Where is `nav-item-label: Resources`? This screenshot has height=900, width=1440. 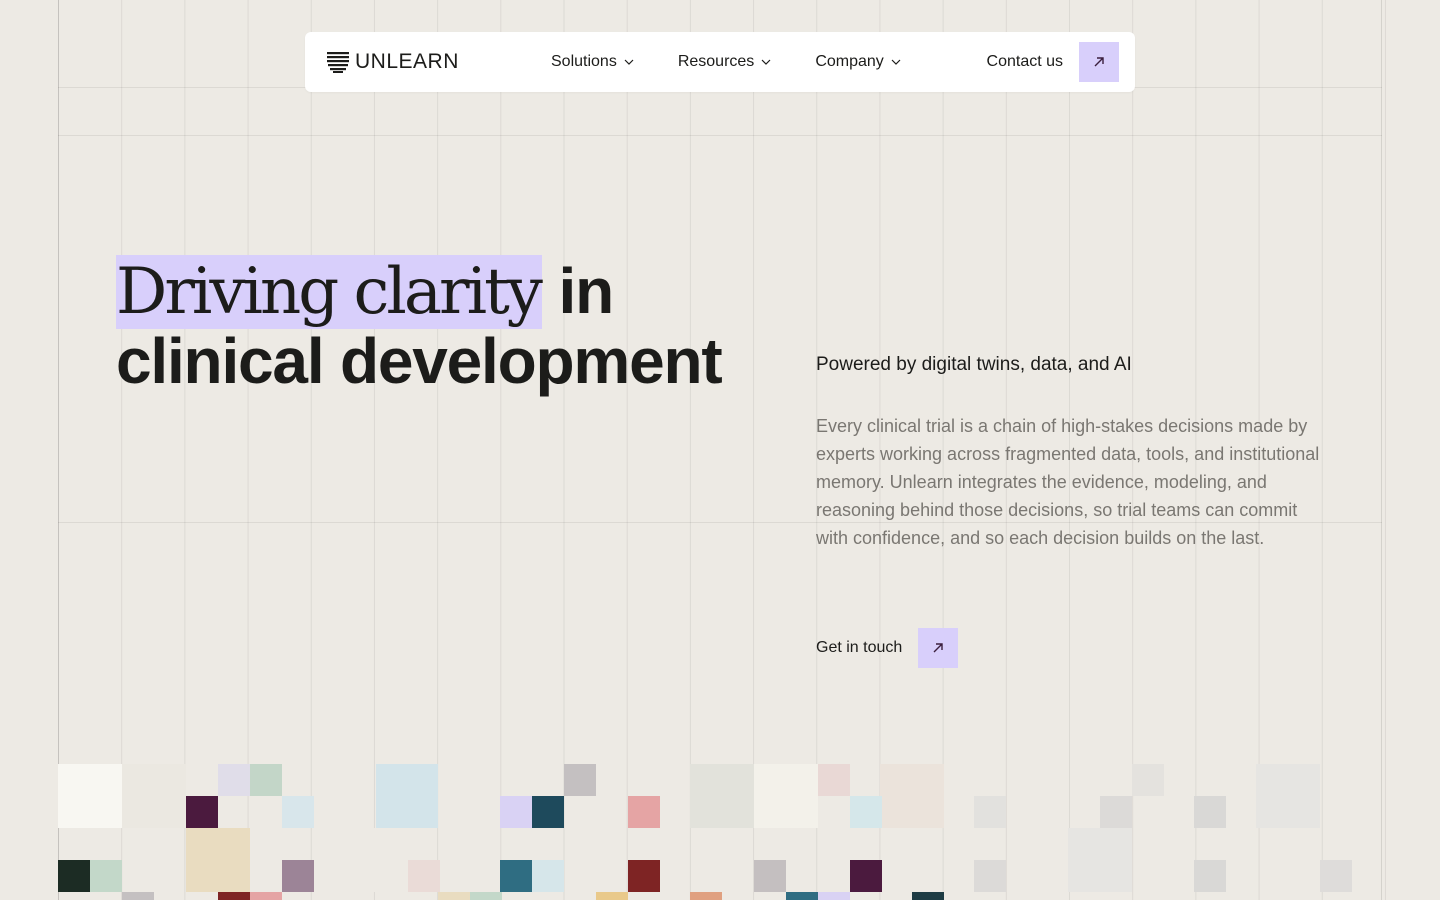 nav-item-label: Resources is located at coordinates (716, 61).